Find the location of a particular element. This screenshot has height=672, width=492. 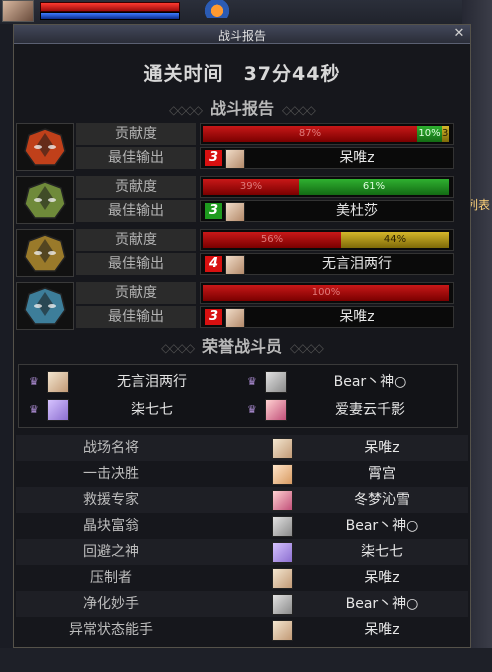

contribution-segment: 44% is located at coordinates (395, 240).